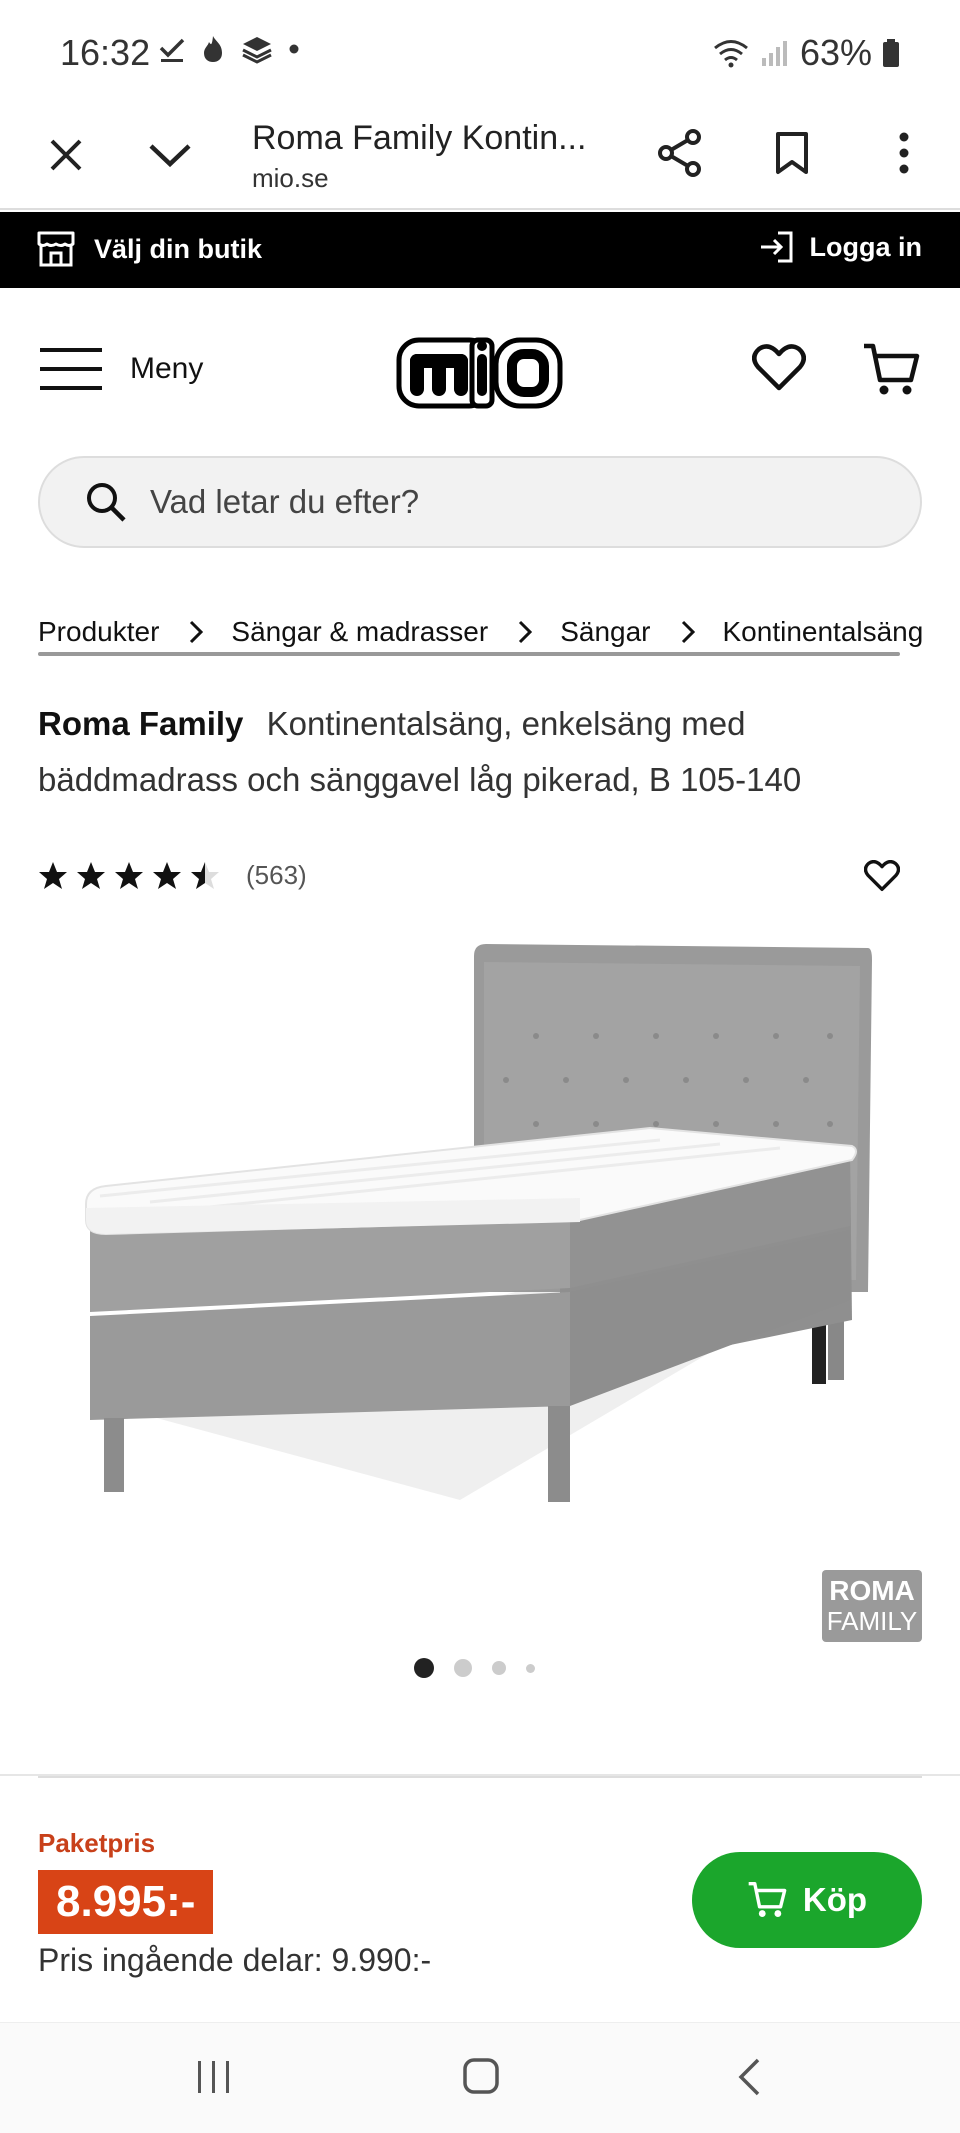  Describe the element at coordinates (776, 247) in the screenshot. I see `login-icon` at that location.